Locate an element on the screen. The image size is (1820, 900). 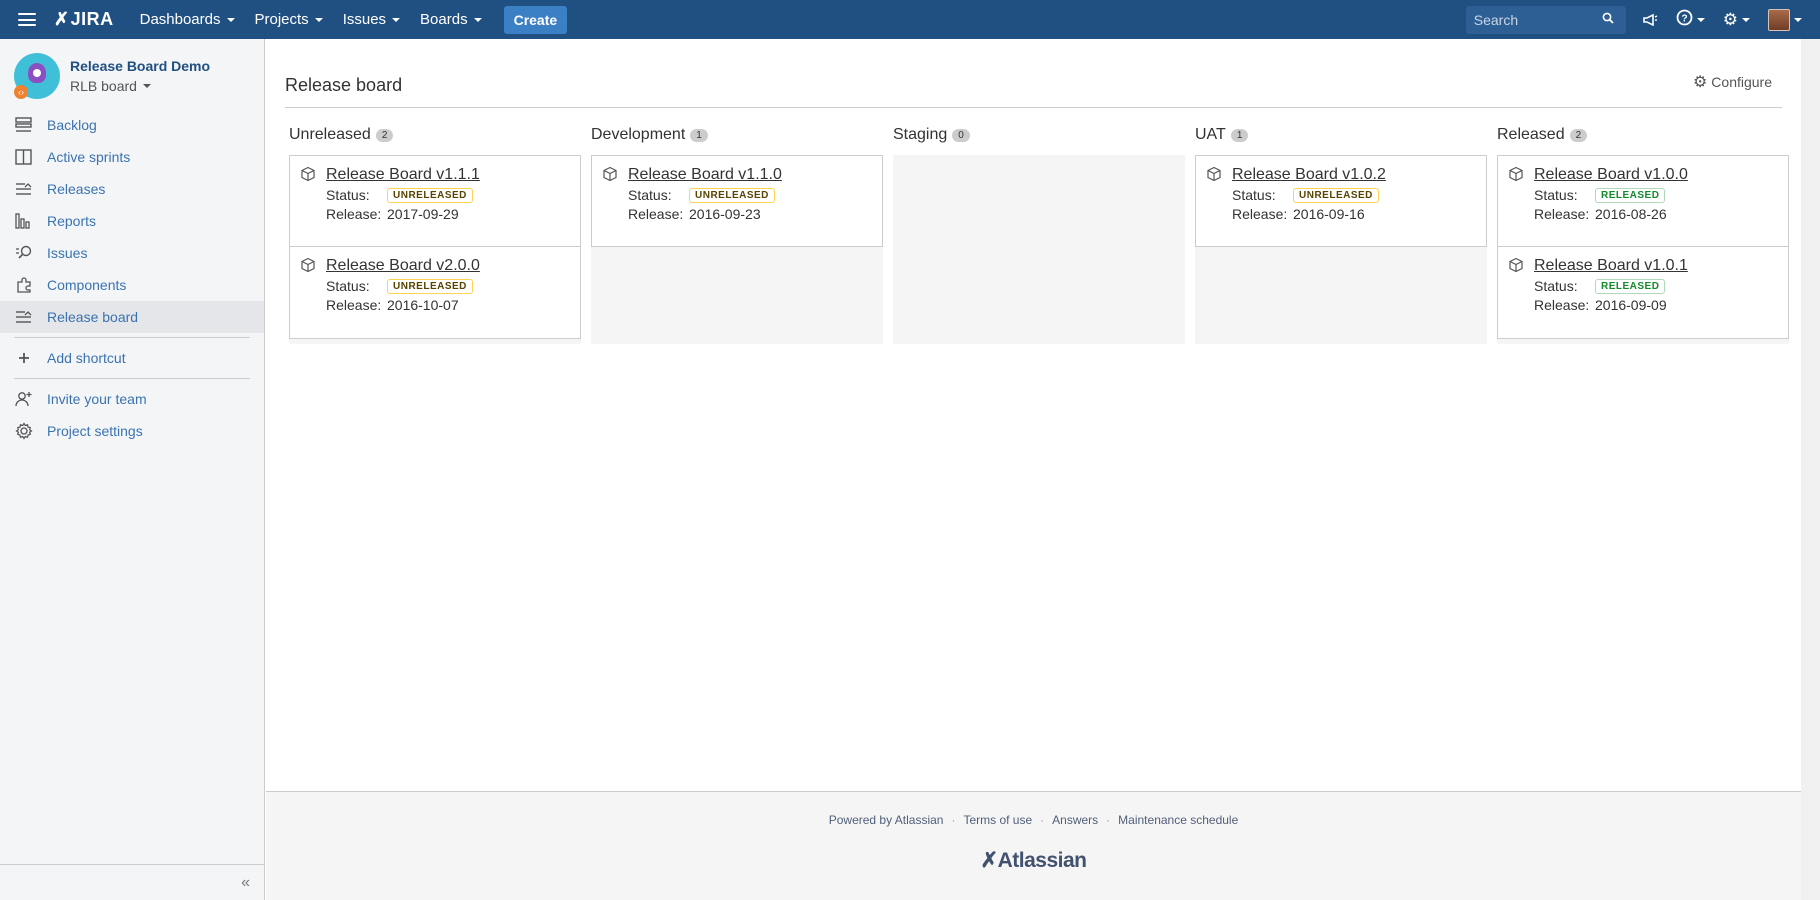
release-date: 2016-10-07 is located at coordinates (423, 305).